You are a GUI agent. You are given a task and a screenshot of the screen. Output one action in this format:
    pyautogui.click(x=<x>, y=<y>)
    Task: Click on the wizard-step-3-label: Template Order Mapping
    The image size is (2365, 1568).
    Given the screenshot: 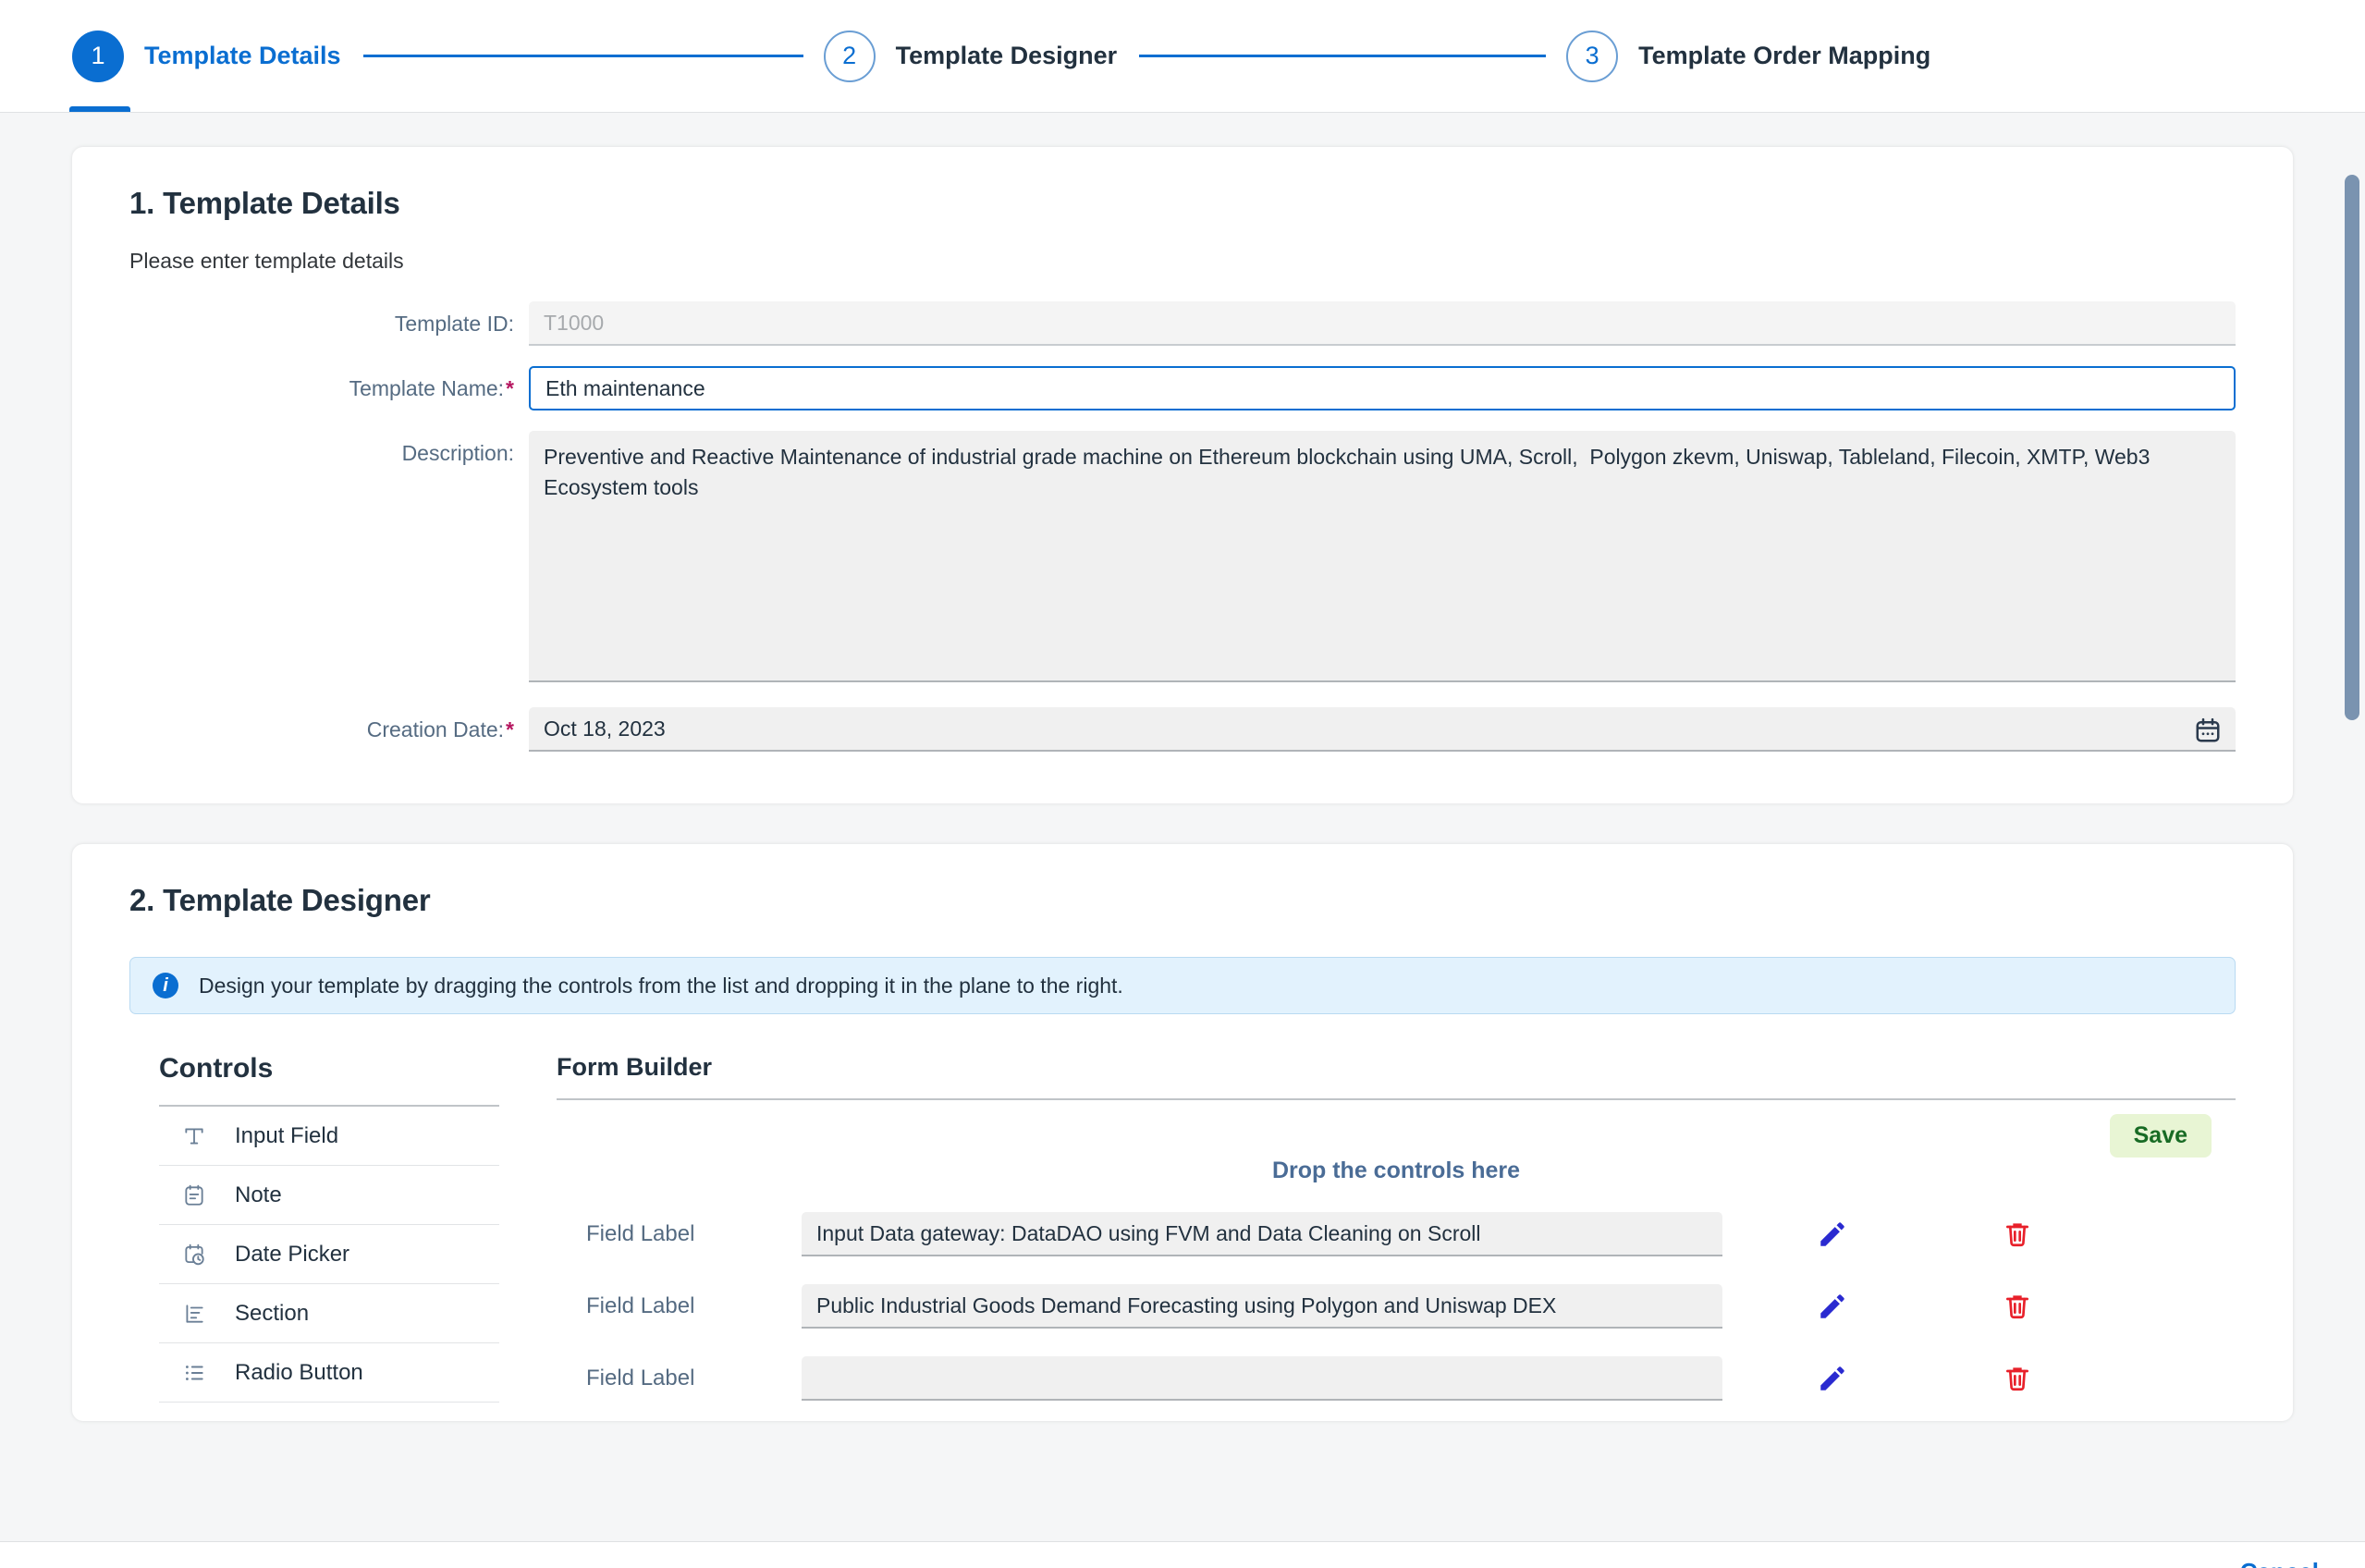 What is the action you would take?
    pyautogui.click(x=1784, y=56)
    